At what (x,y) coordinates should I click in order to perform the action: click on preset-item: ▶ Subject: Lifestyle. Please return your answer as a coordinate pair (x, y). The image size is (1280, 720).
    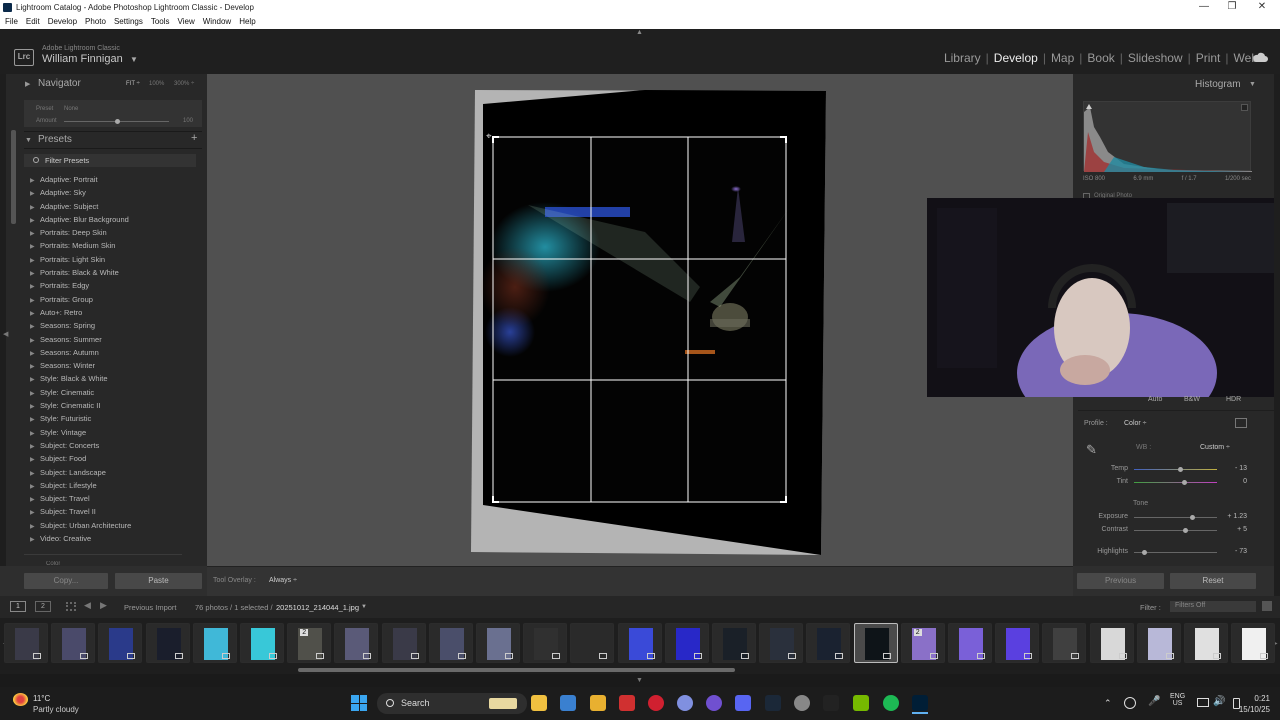
    Looking at the image, I should click on (80, 487).